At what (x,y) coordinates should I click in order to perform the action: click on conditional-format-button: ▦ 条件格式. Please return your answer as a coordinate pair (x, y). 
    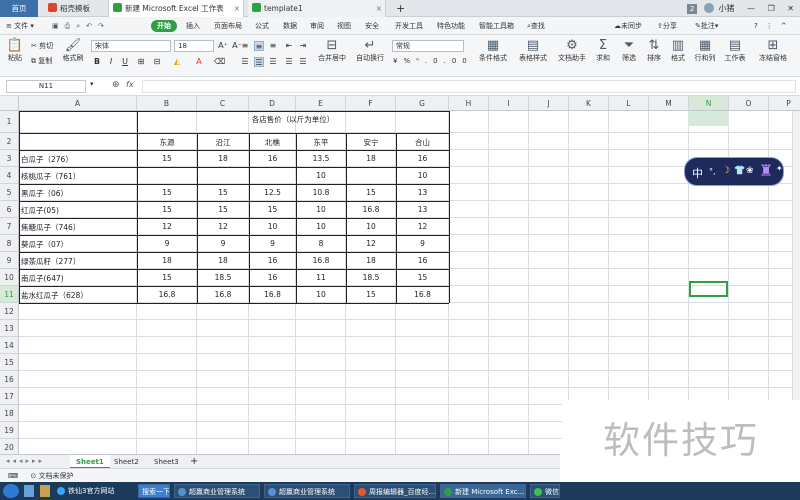
    Looking at the image, I should click on (493, 50).